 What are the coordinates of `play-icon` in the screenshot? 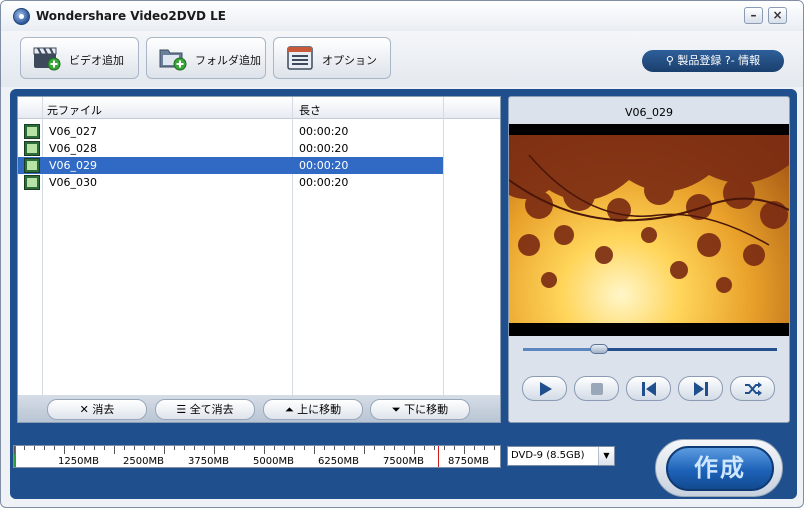 It's located at (546, 389).